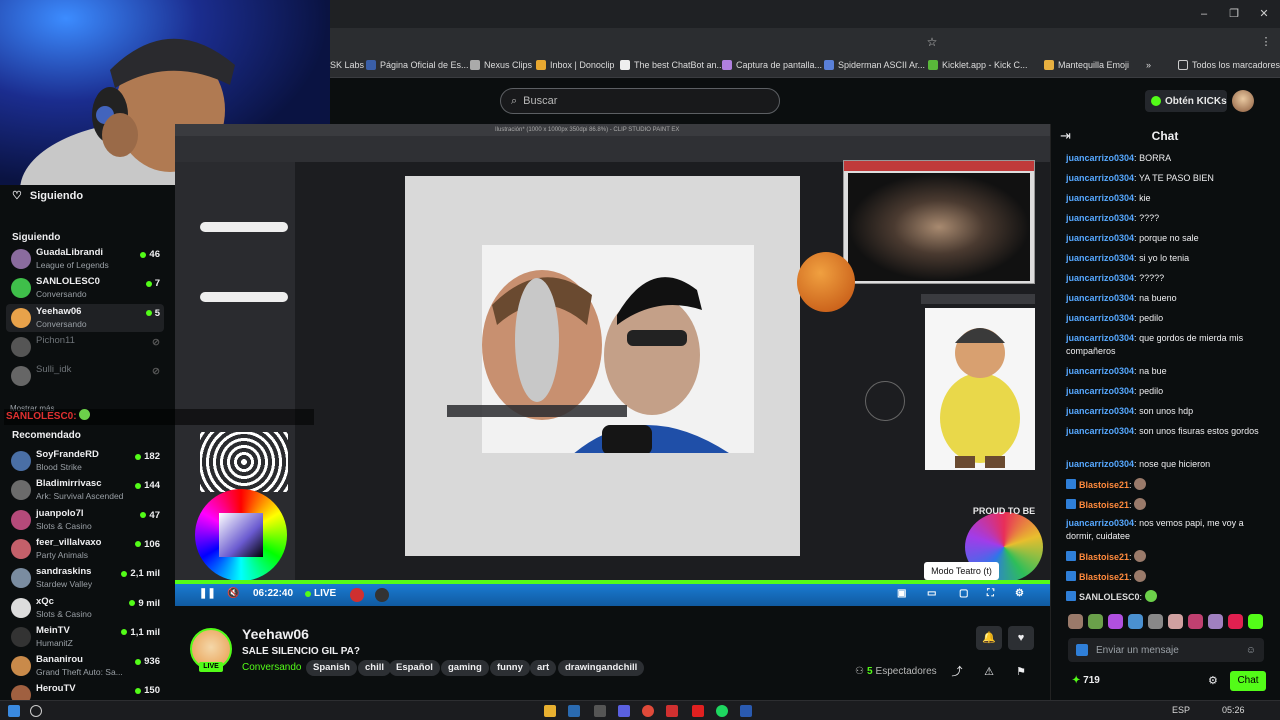  What do you see at coordinates (510, 668) in the screenshot?
I see `stream-tag: funny` at bounding box center [510, 668].